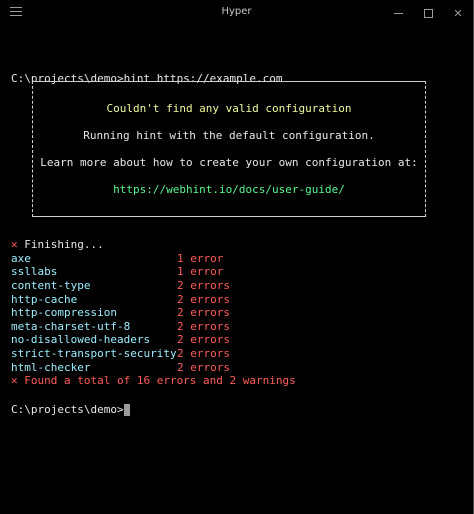 The height and width of the screenshot is (514, 474). I want to click on close-icon: ✕, so click(458, 13).